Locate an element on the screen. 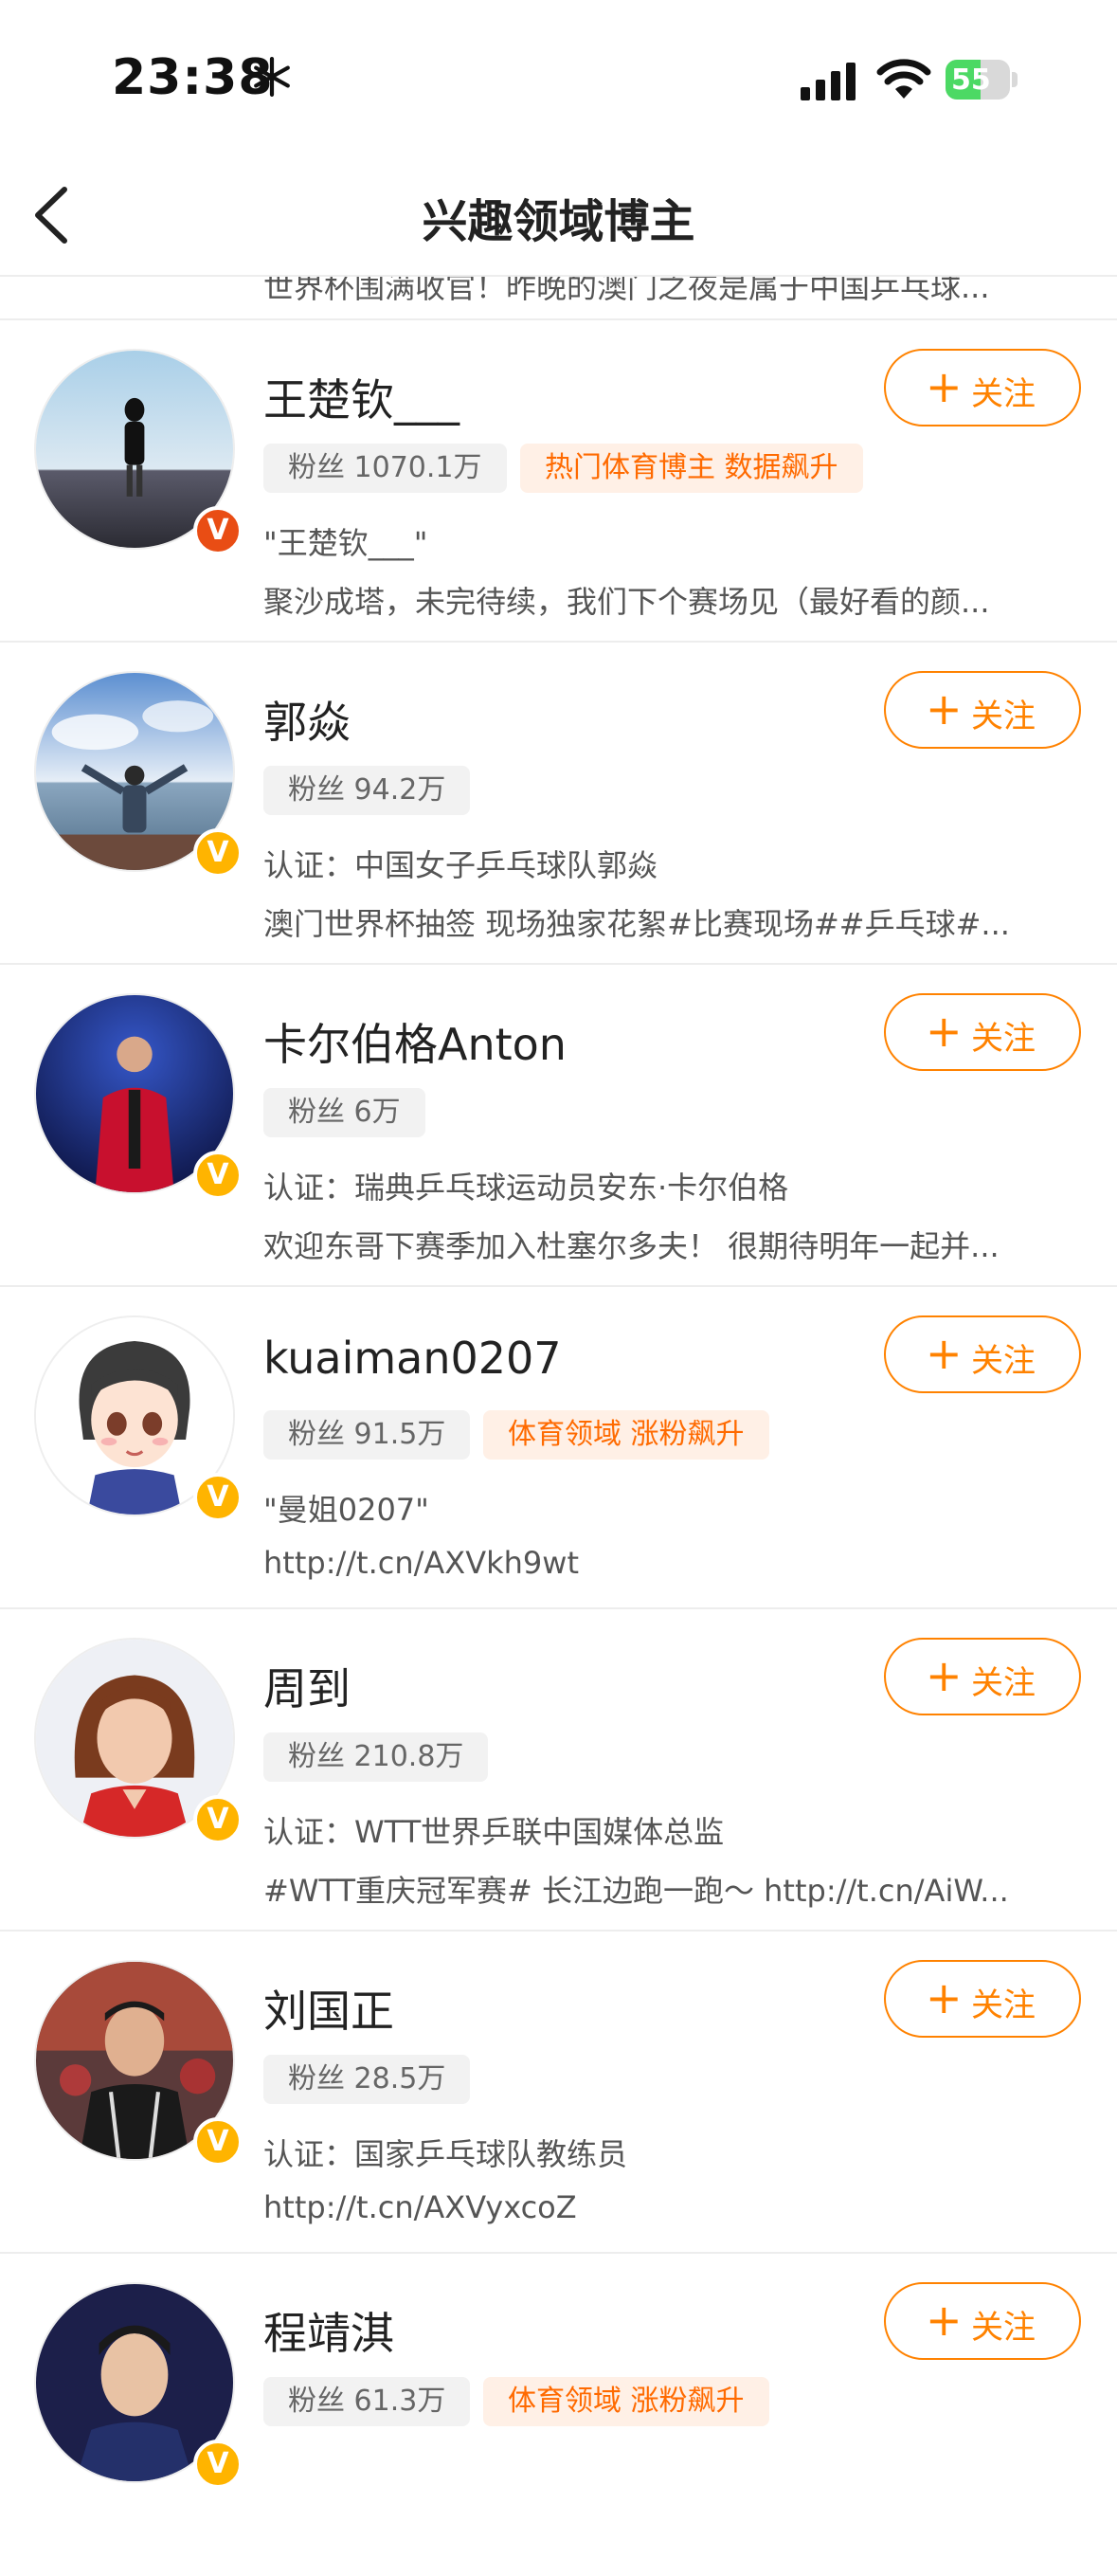  status-bar: 23:38 55 is located at coordinates (558, 71).